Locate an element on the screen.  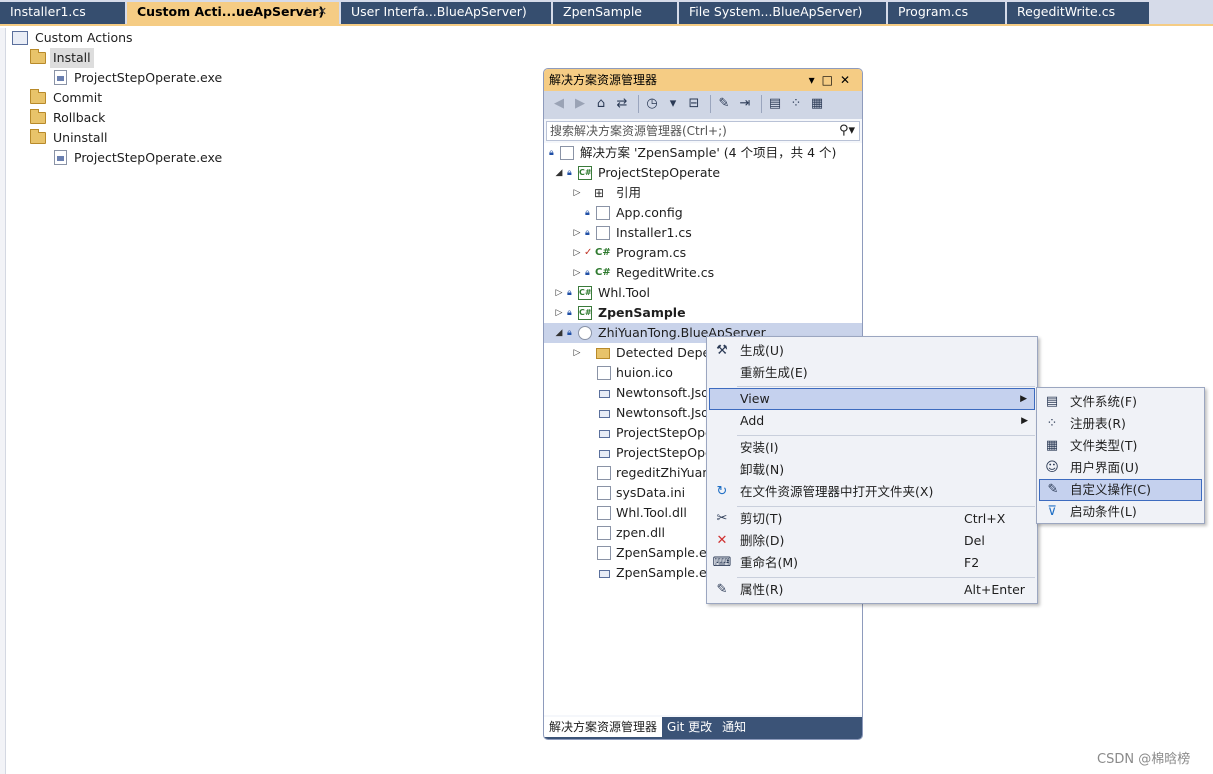
ca-folder-commit: Commit is located at coordinates (67, 98).